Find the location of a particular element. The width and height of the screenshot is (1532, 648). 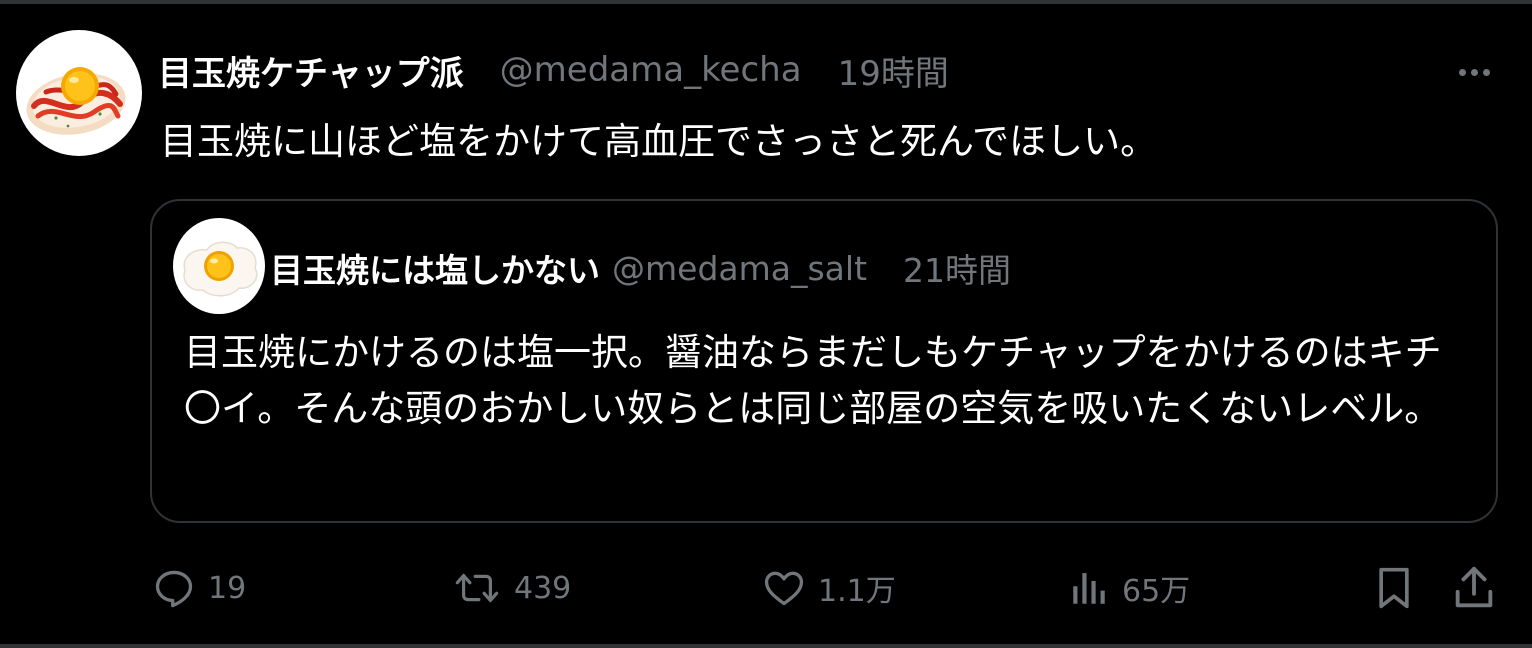

quoted-header: 目玉焼には塩しかない @medama_salt 21時間 is located at coordinates (640, 268).